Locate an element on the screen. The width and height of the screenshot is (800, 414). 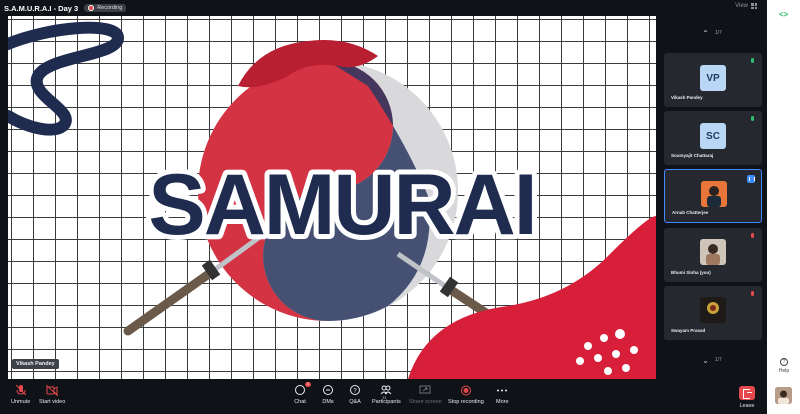
recording-label: Recording is located at coordinates (110, 8).